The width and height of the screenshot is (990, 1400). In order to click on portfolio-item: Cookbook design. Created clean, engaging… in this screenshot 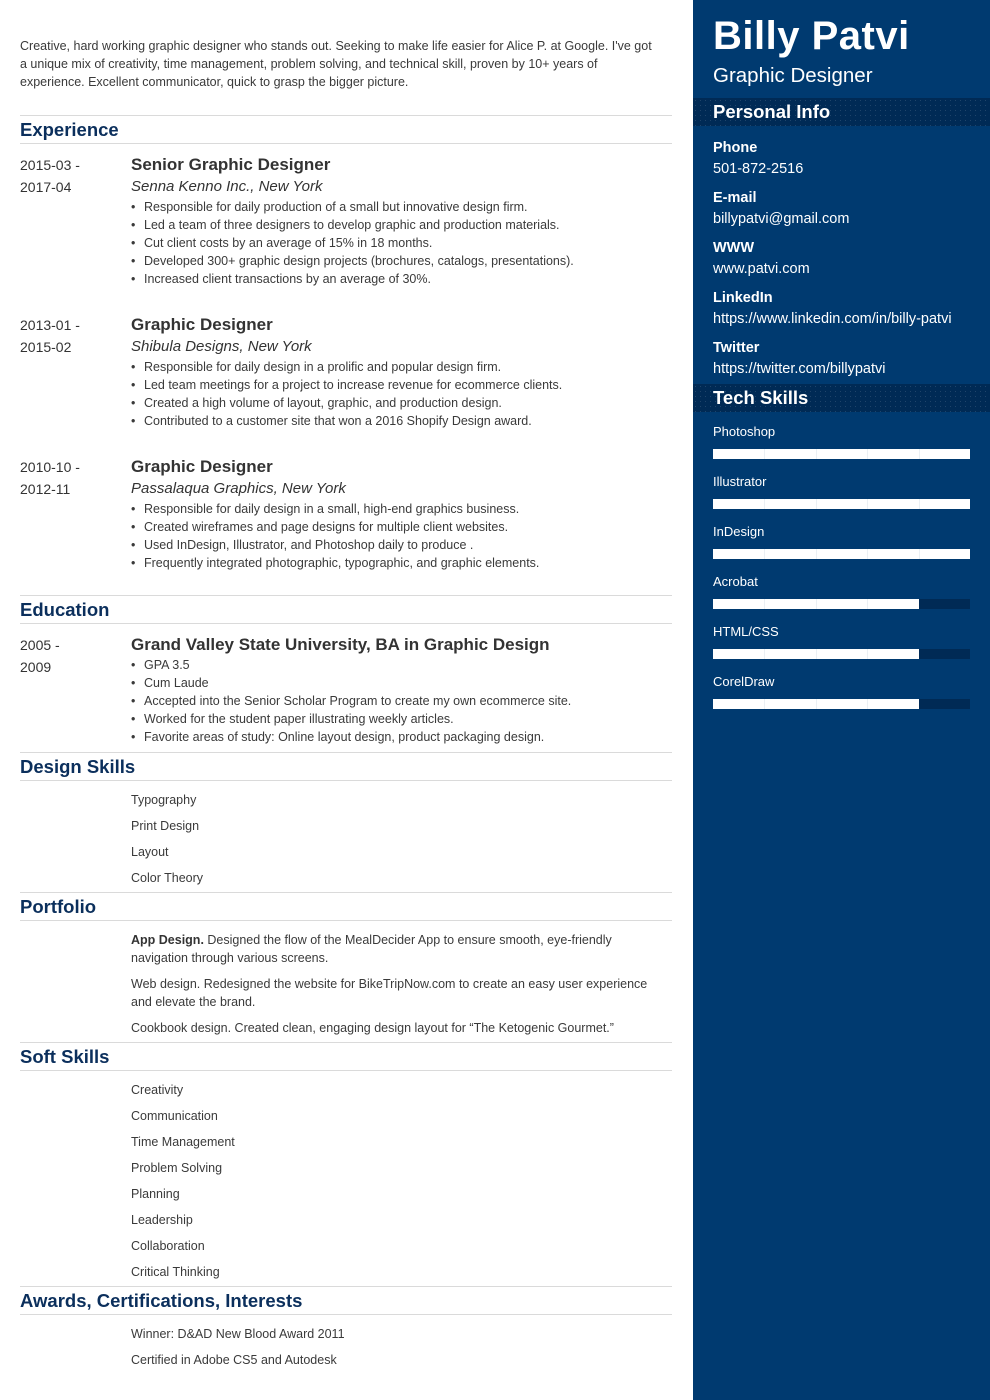, I will do `click(401, 1028)`.